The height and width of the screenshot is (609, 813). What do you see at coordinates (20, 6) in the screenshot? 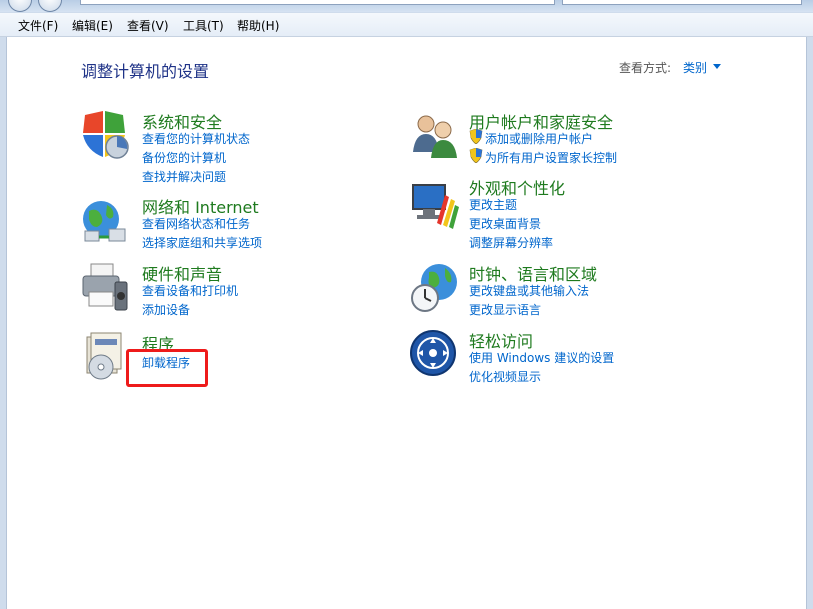
I see `back-button` at bounding box center [20, 6].